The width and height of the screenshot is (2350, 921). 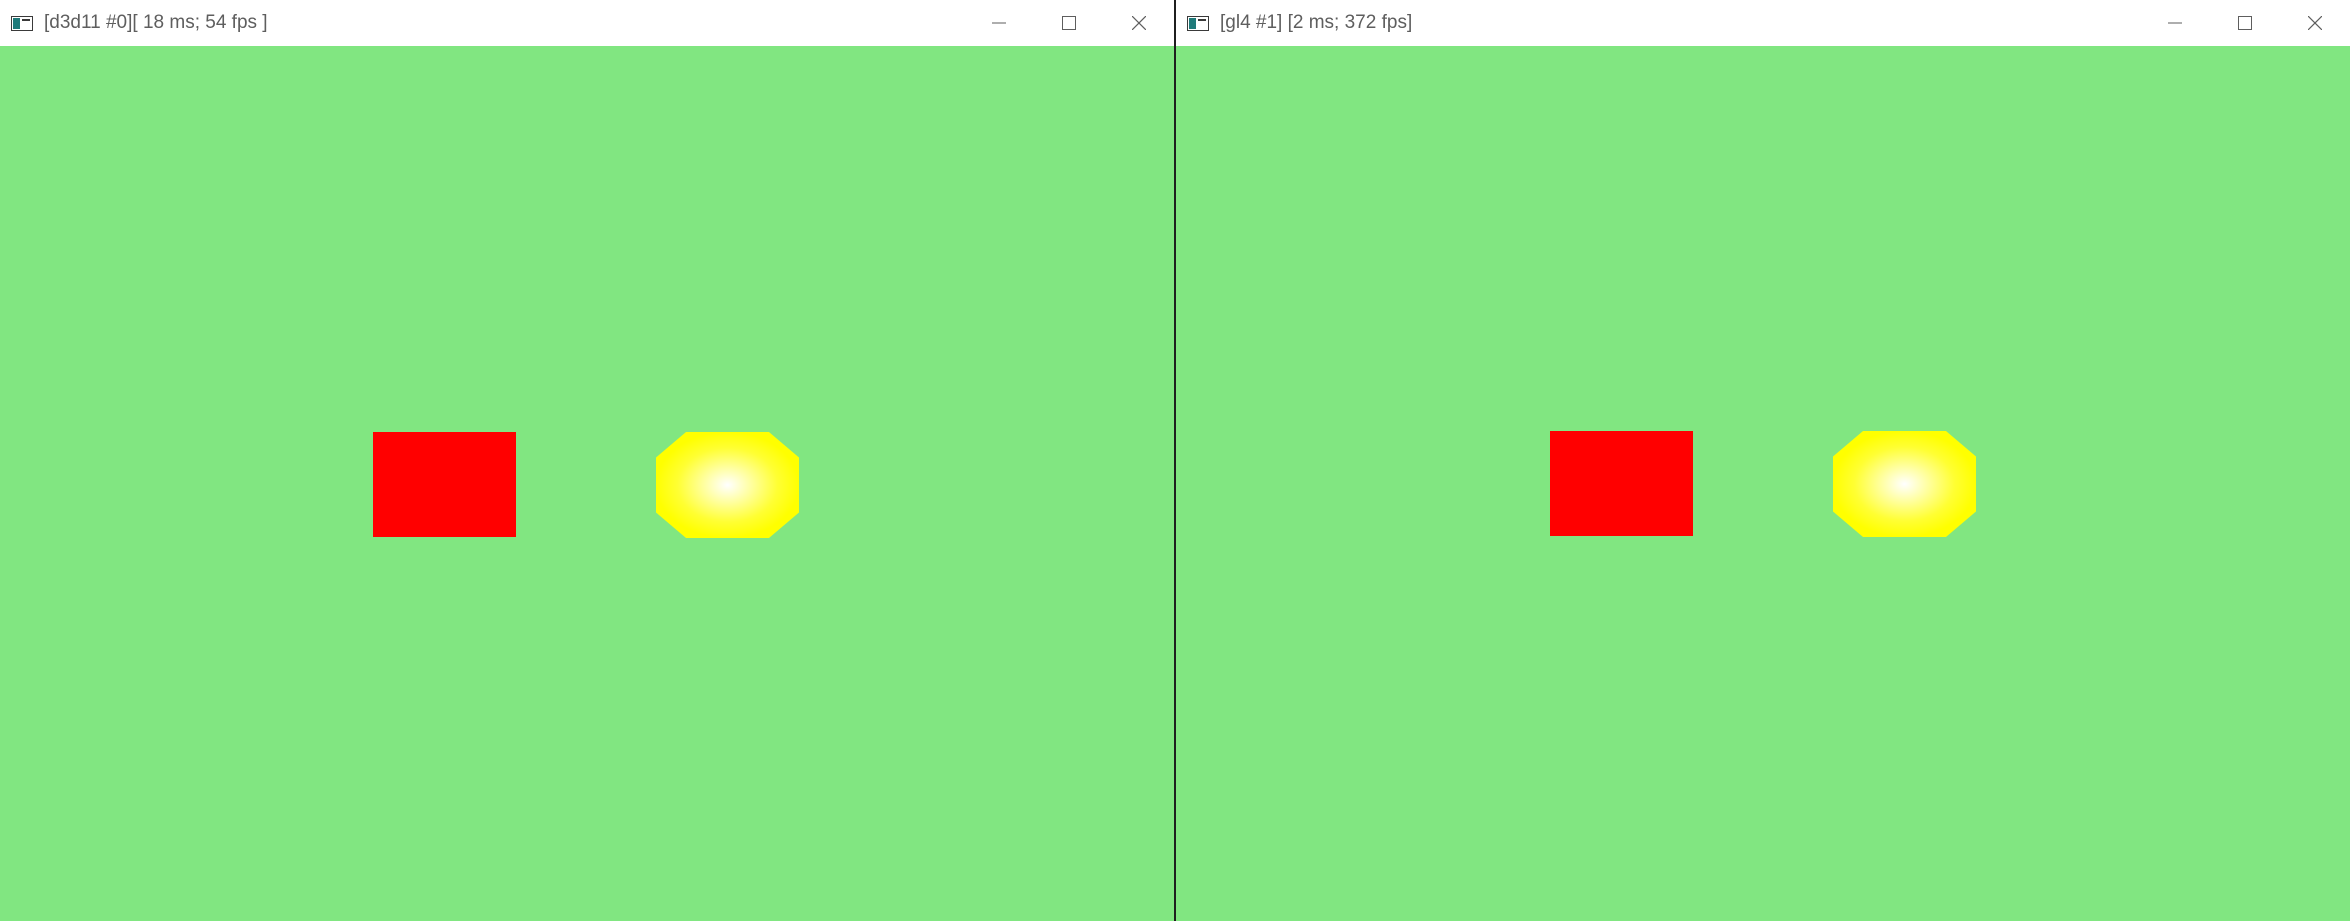 What do you see at coordinates (587, 23) in the screenshot?
I see `title-bar: [d3d11 #0][ 18 ms; 54 fps ]` at bounding box center [587, 23].